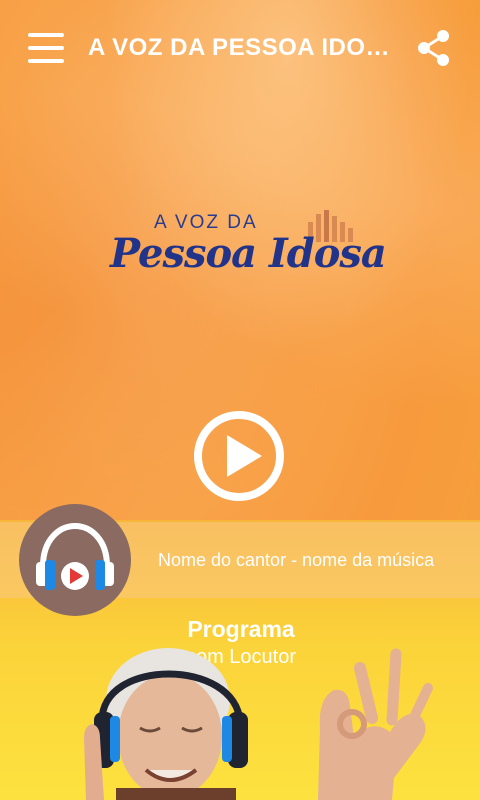  I want to click on station-logo: A VOZ DA Pessoa Idosa, so click(248, 248).